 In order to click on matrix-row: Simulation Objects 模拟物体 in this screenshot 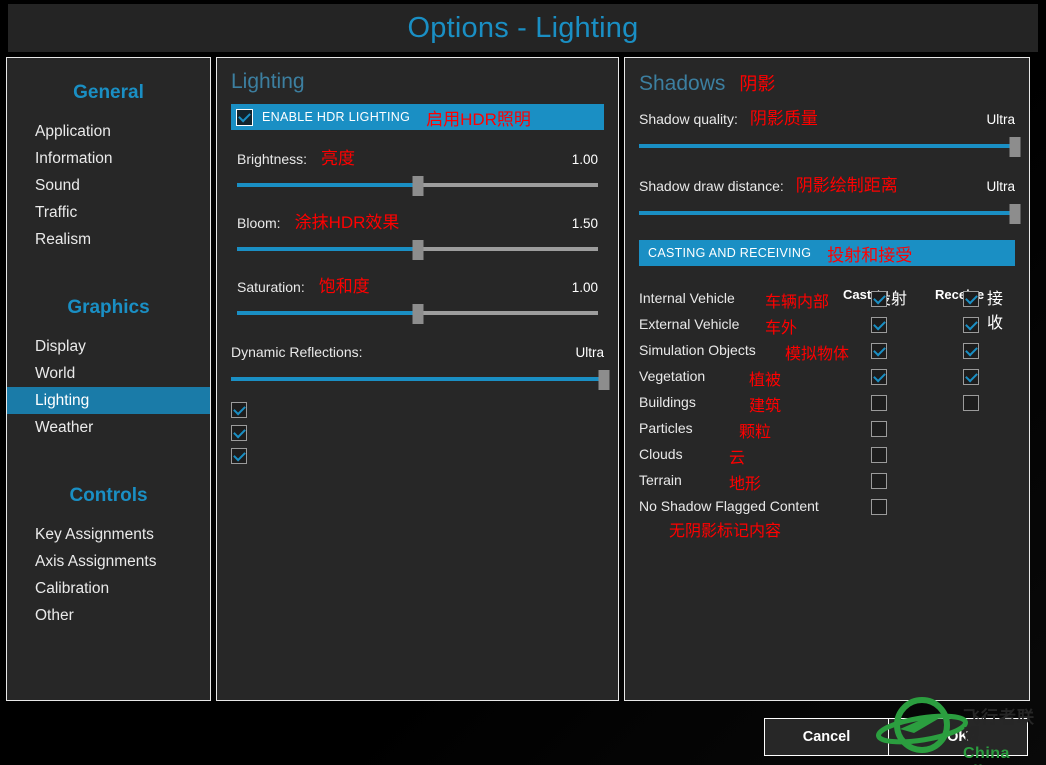, I will do `click(827, 352)`.